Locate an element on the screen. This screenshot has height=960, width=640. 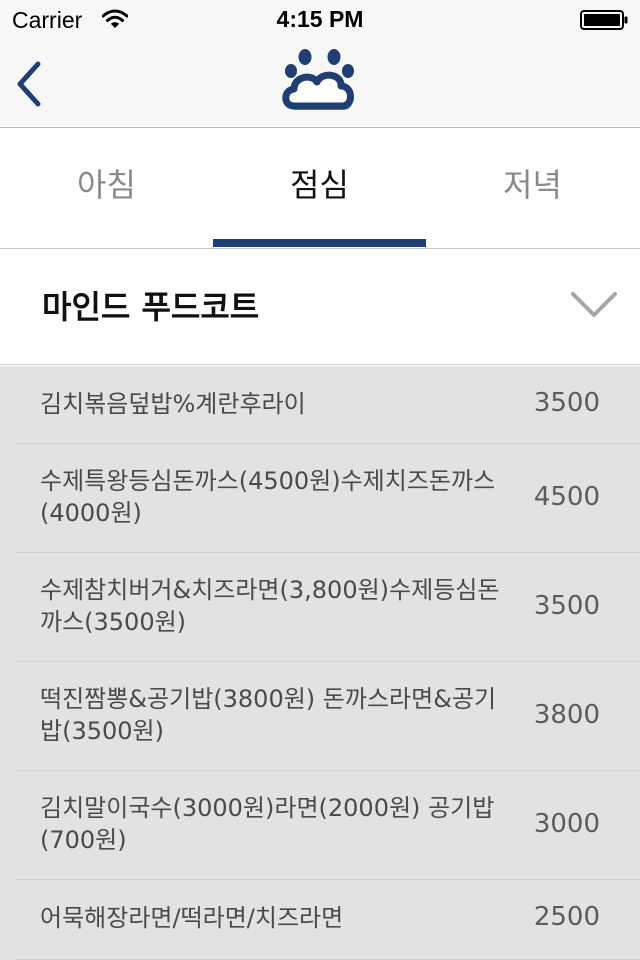
menu-row: 수제특왕등심돈까스(4500원)수제치즈돈까스(4000원) 4500 is located at coordinates (328, 498).